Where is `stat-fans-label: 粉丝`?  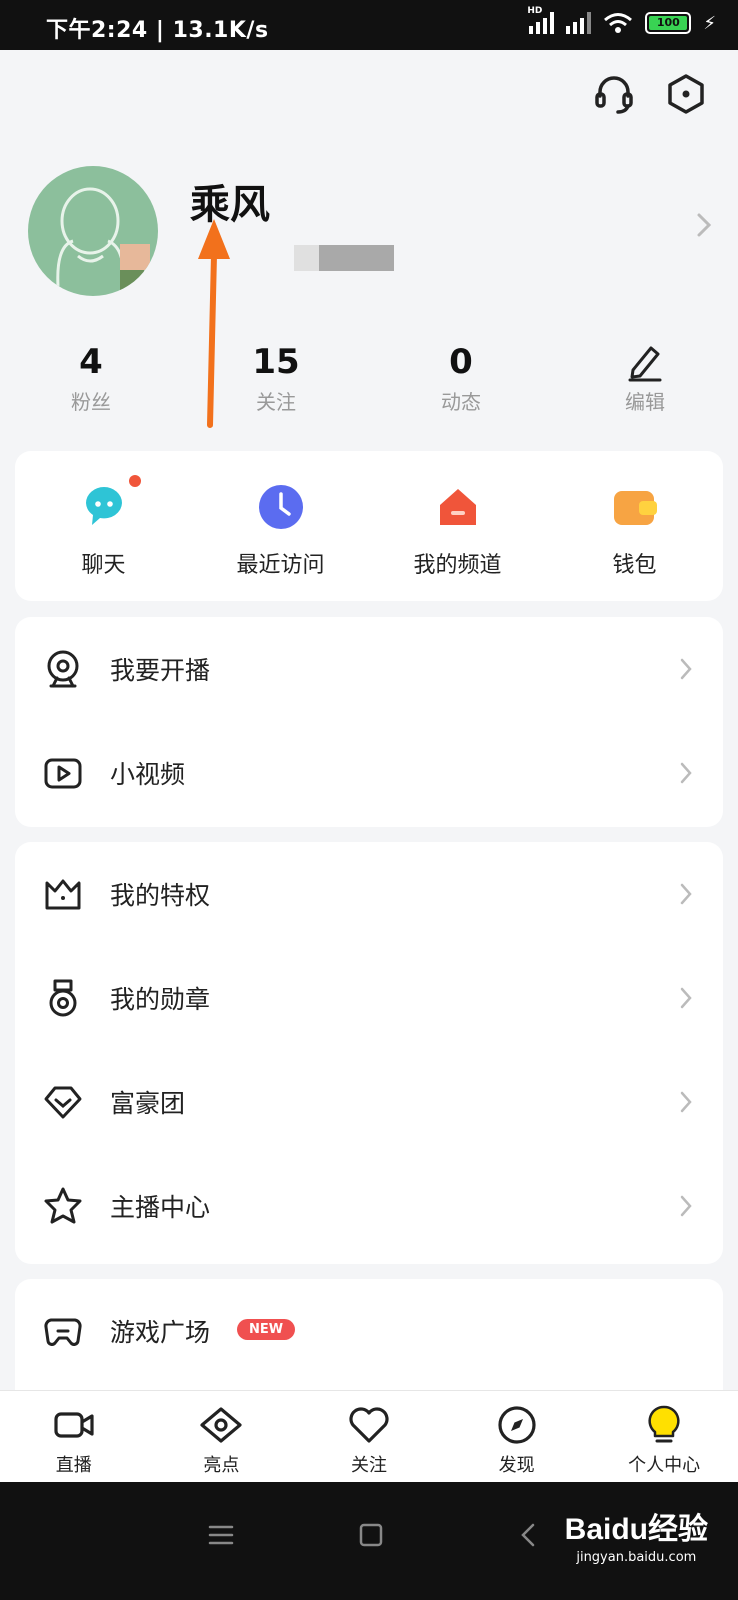 stat-fans-label: 粉丝 is located at coordinates (91, 402).